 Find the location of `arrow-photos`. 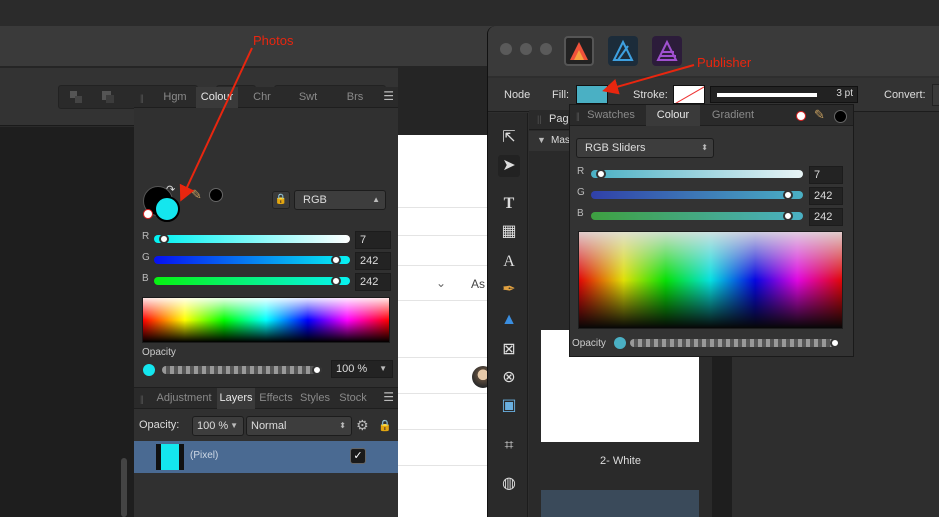

arrow-photos is located at coordinates (216, 124).